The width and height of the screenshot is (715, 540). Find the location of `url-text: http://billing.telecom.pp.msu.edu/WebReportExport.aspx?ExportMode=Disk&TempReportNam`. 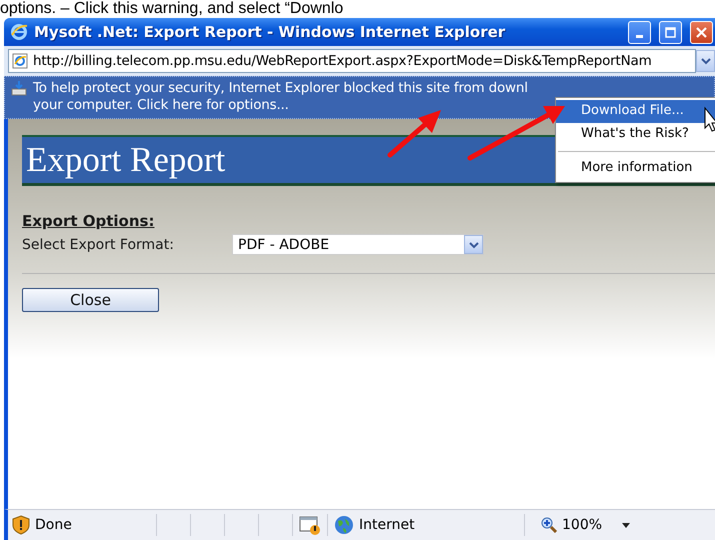

url-text: http://billing.telecom.pp.msu.edu/WebReportExport.aspx?ExportMode=Disk&TempReportNam is located at coordinates (342, 61).